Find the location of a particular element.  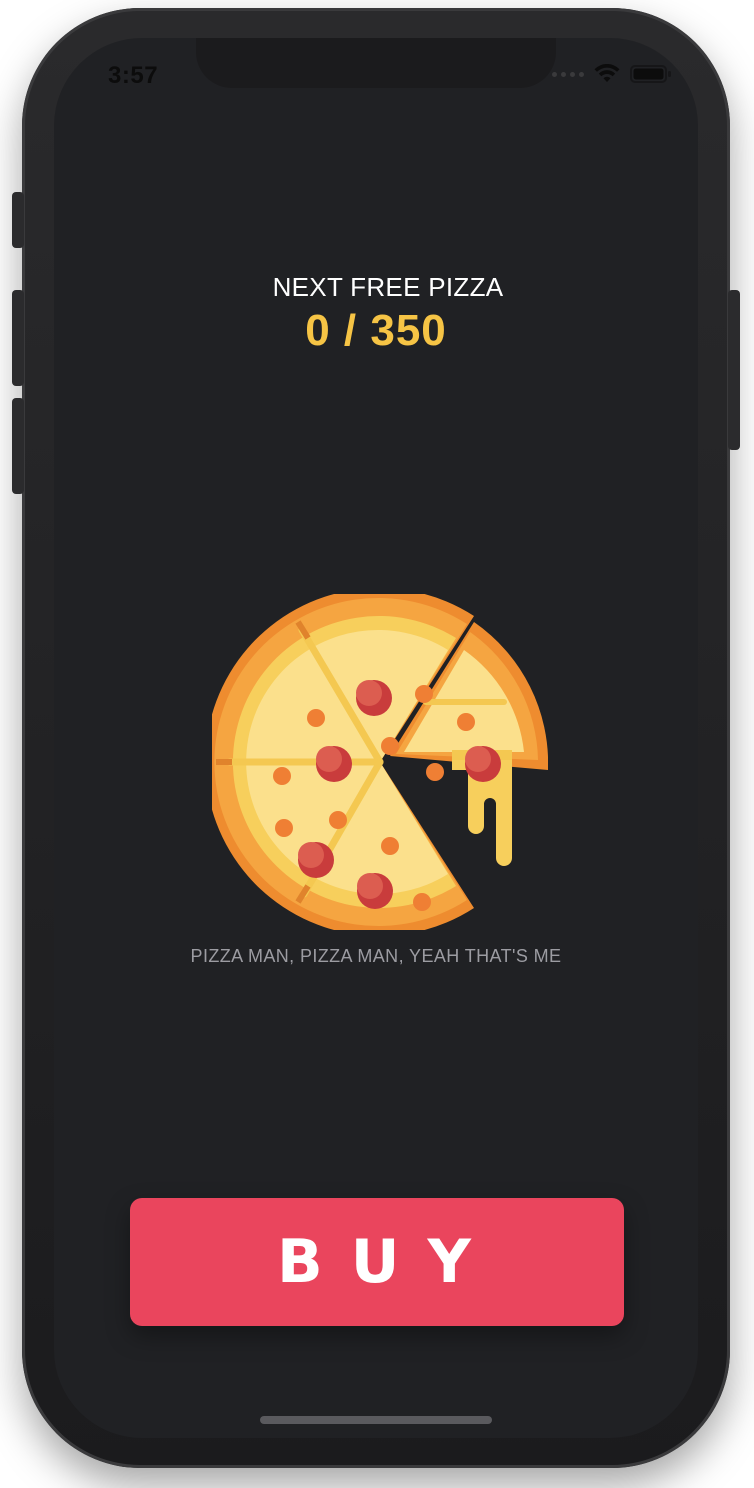

status-time: 3:57 is located at coordinates (133, 75).